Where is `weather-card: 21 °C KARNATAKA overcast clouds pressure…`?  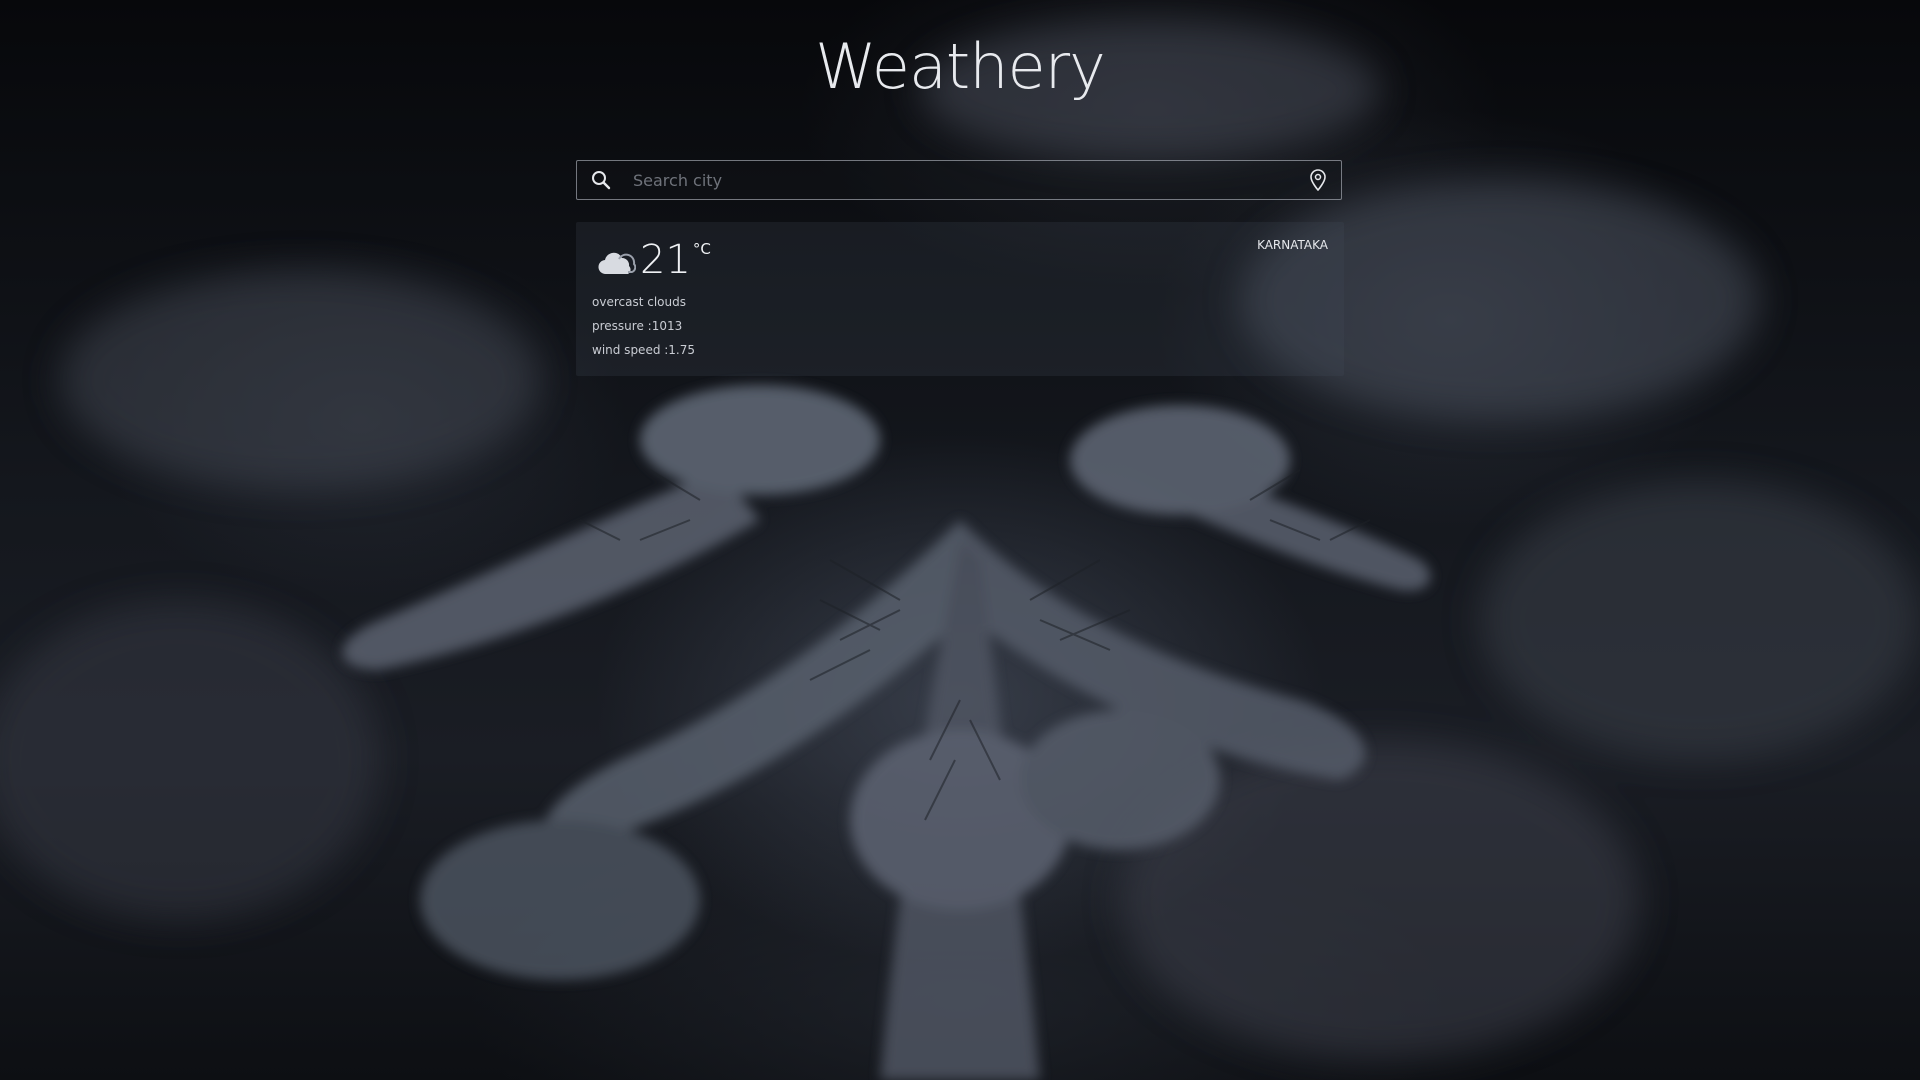 weather-card: 21 °C KARNATAKA overcast clouds pressure… is located at coordinates (960, 299).